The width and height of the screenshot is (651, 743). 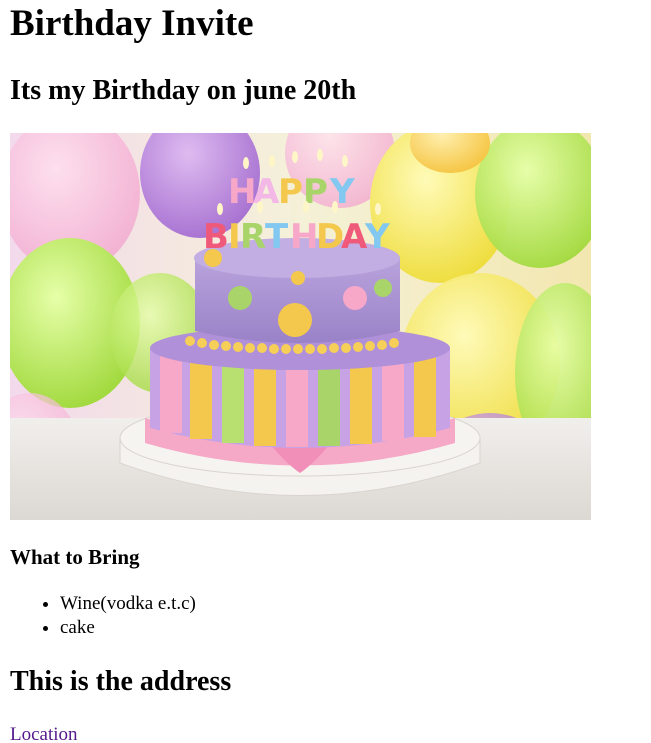 I want to click on page-subtitle: Its my Birthday on june 20th, so click(x=183, y=90).